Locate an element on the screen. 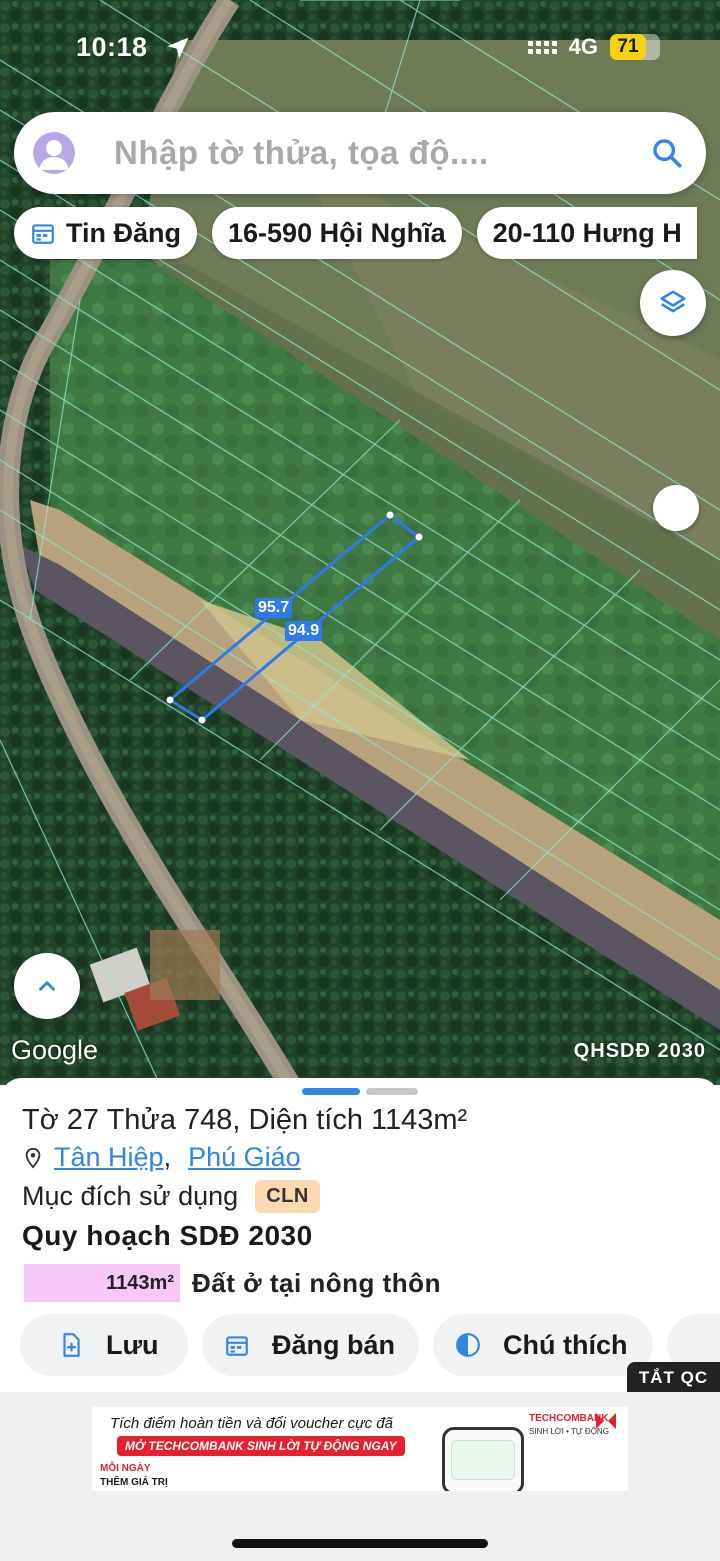 This screenshot has width=720, height=1561. quick-chips: Tin Đăng 16-590 Hội Nghĩa 20-110 Hưng H is located at coordinates (355, 233).